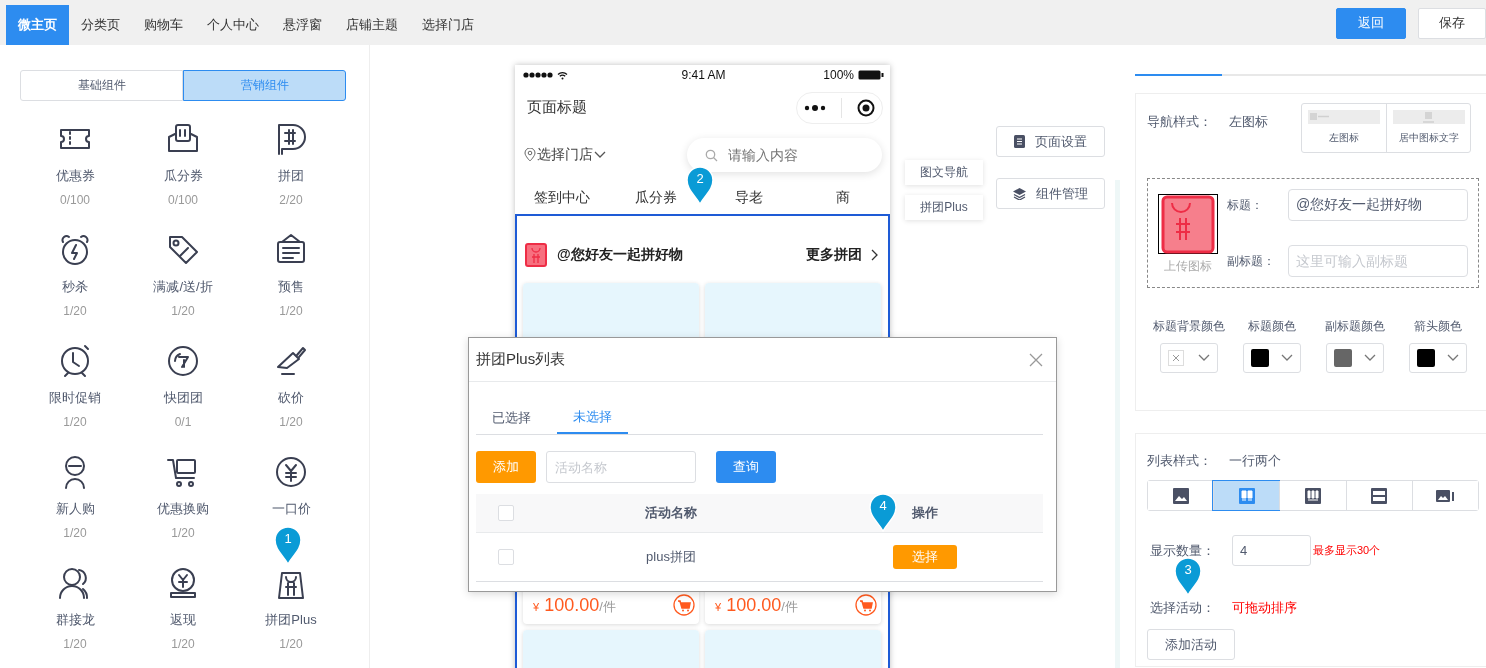  I want to click on hint-text: 最多显示30个, so click(1347, 550).